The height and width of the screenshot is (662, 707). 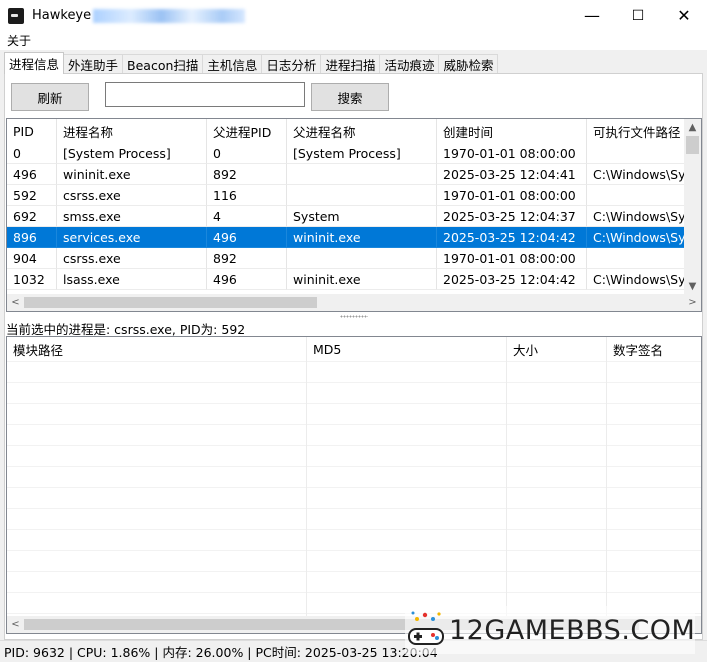 I want to click on search-button: 搜索, so click(x=350, y=97).